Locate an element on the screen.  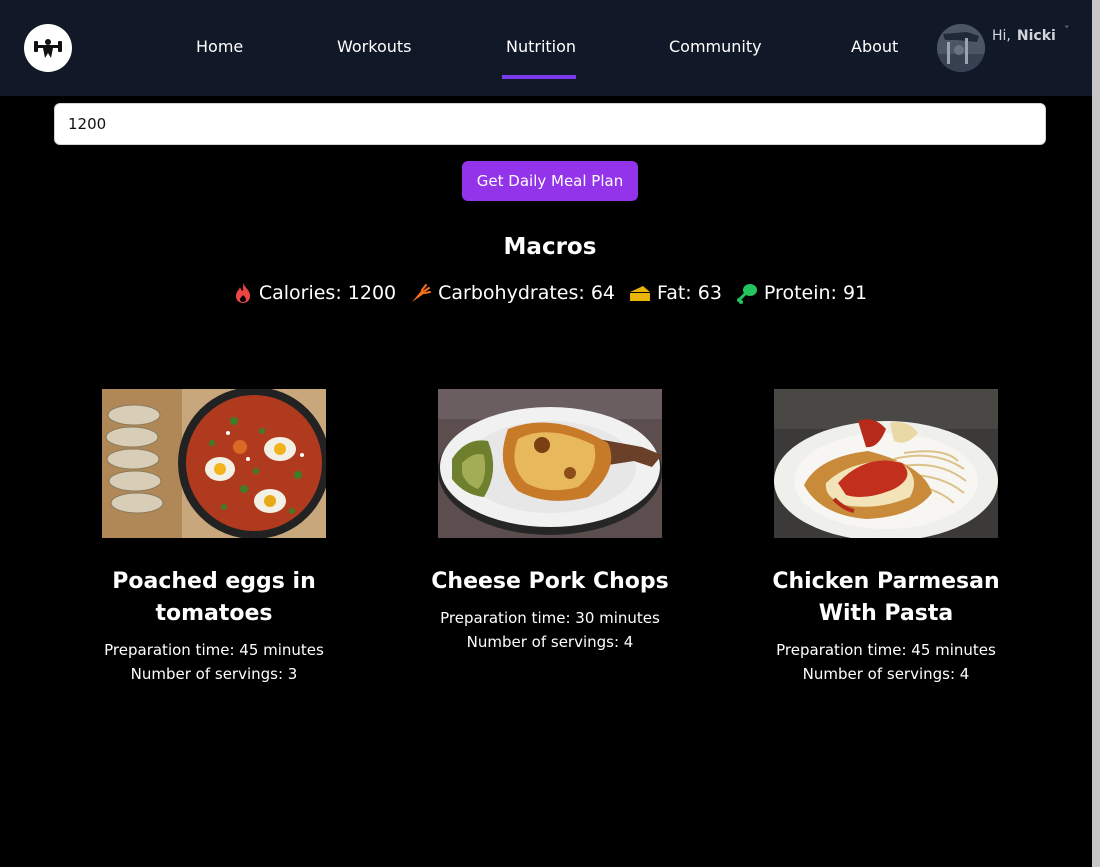
logo is located at coordinates (48, 48).